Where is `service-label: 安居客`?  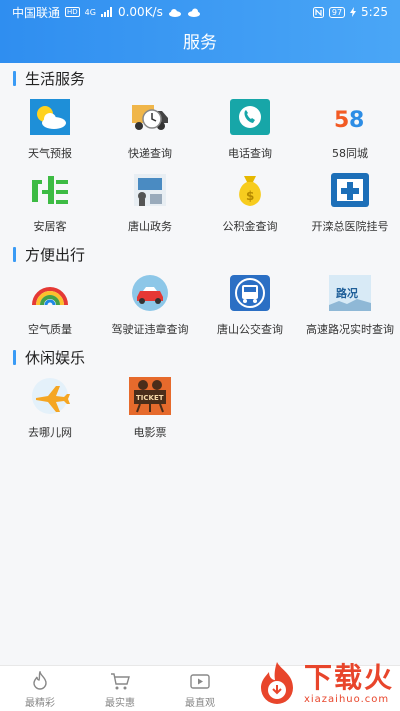 service-label: 安居客 is located at coordinates (50, 226).